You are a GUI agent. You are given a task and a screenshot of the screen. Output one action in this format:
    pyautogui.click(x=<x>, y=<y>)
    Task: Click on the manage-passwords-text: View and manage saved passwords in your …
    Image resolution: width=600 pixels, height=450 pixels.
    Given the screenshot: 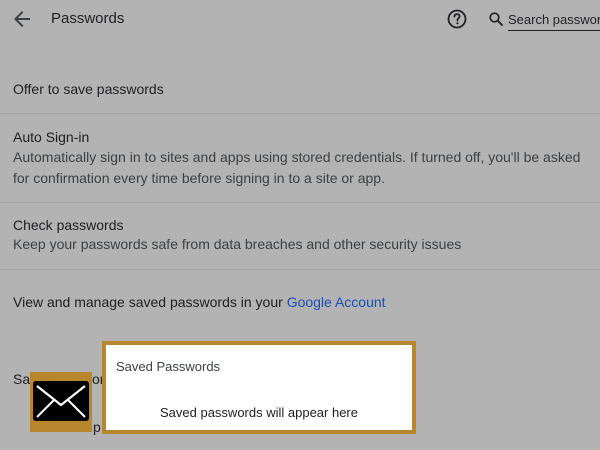 What is the action you would take?
    pyautogui.click(x=199, y=302)
    